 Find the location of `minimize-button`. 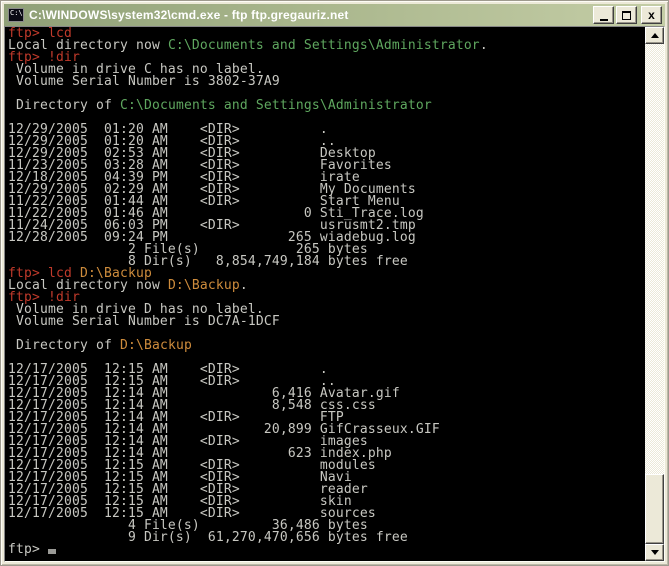

minimize-button is located at coordinates (603, 15).